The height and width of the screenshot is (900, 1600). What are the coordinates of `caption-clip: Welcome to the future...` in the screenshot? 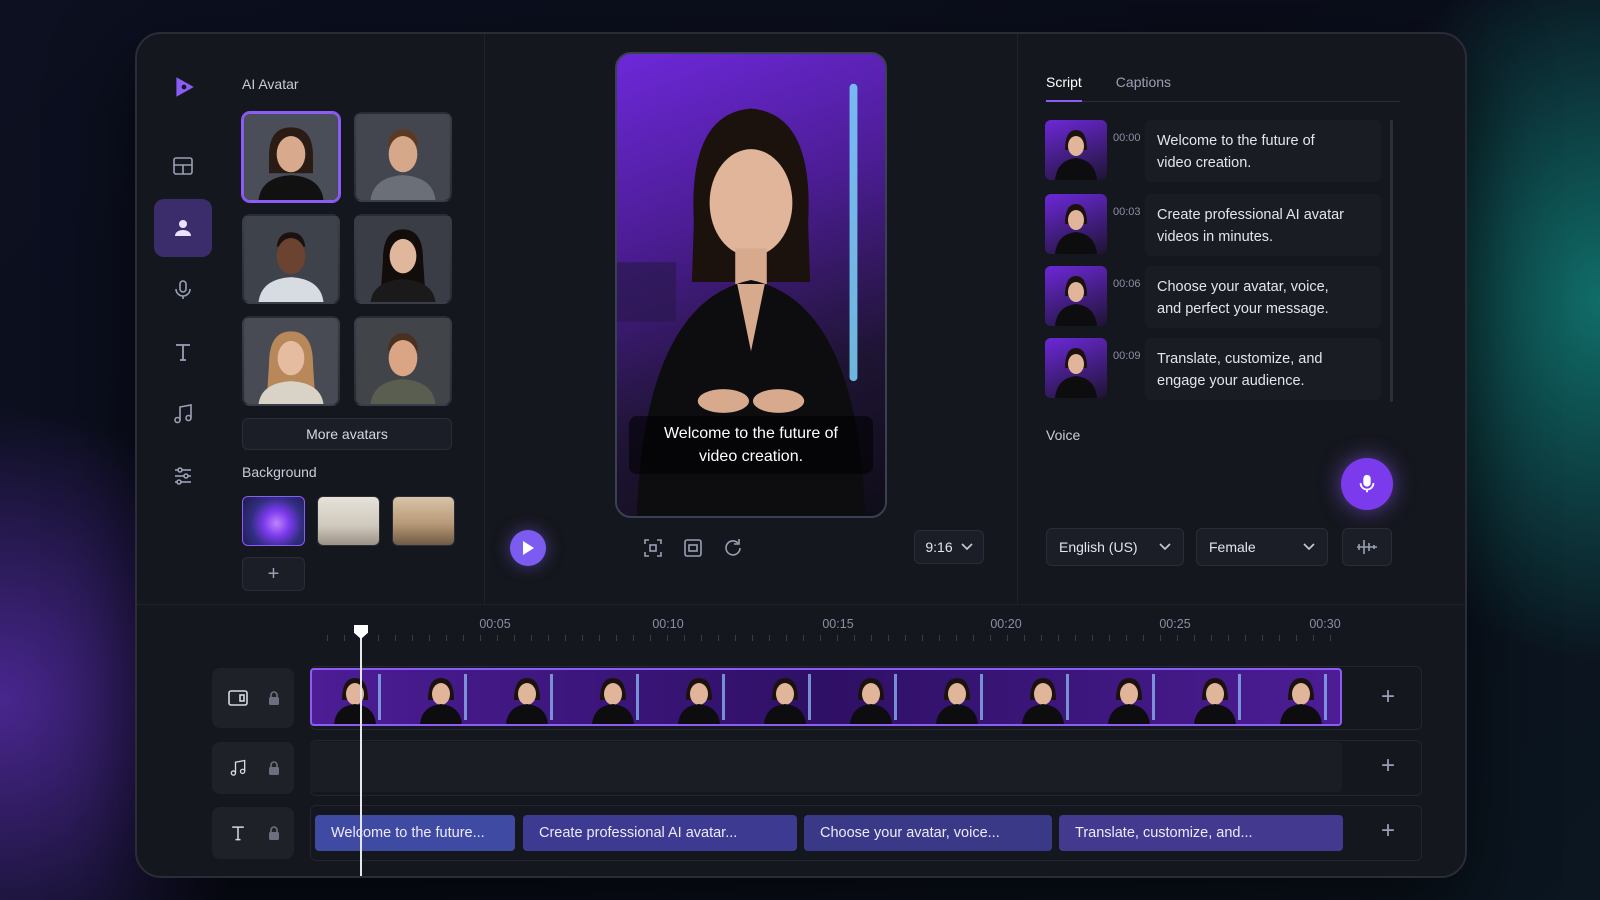 It's located at (415, 833).